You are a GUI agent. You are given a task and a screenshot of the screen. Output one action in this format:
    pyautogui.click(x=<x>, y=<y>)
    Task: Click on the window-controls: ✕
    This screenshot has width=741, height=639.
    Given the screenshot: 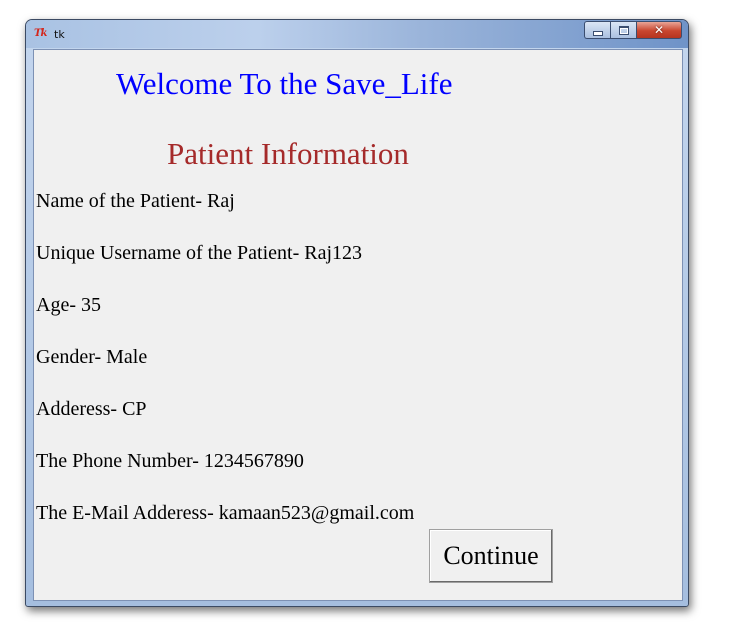 What is the action you would take?
    pyautogui.click(x=633, y=30)
    